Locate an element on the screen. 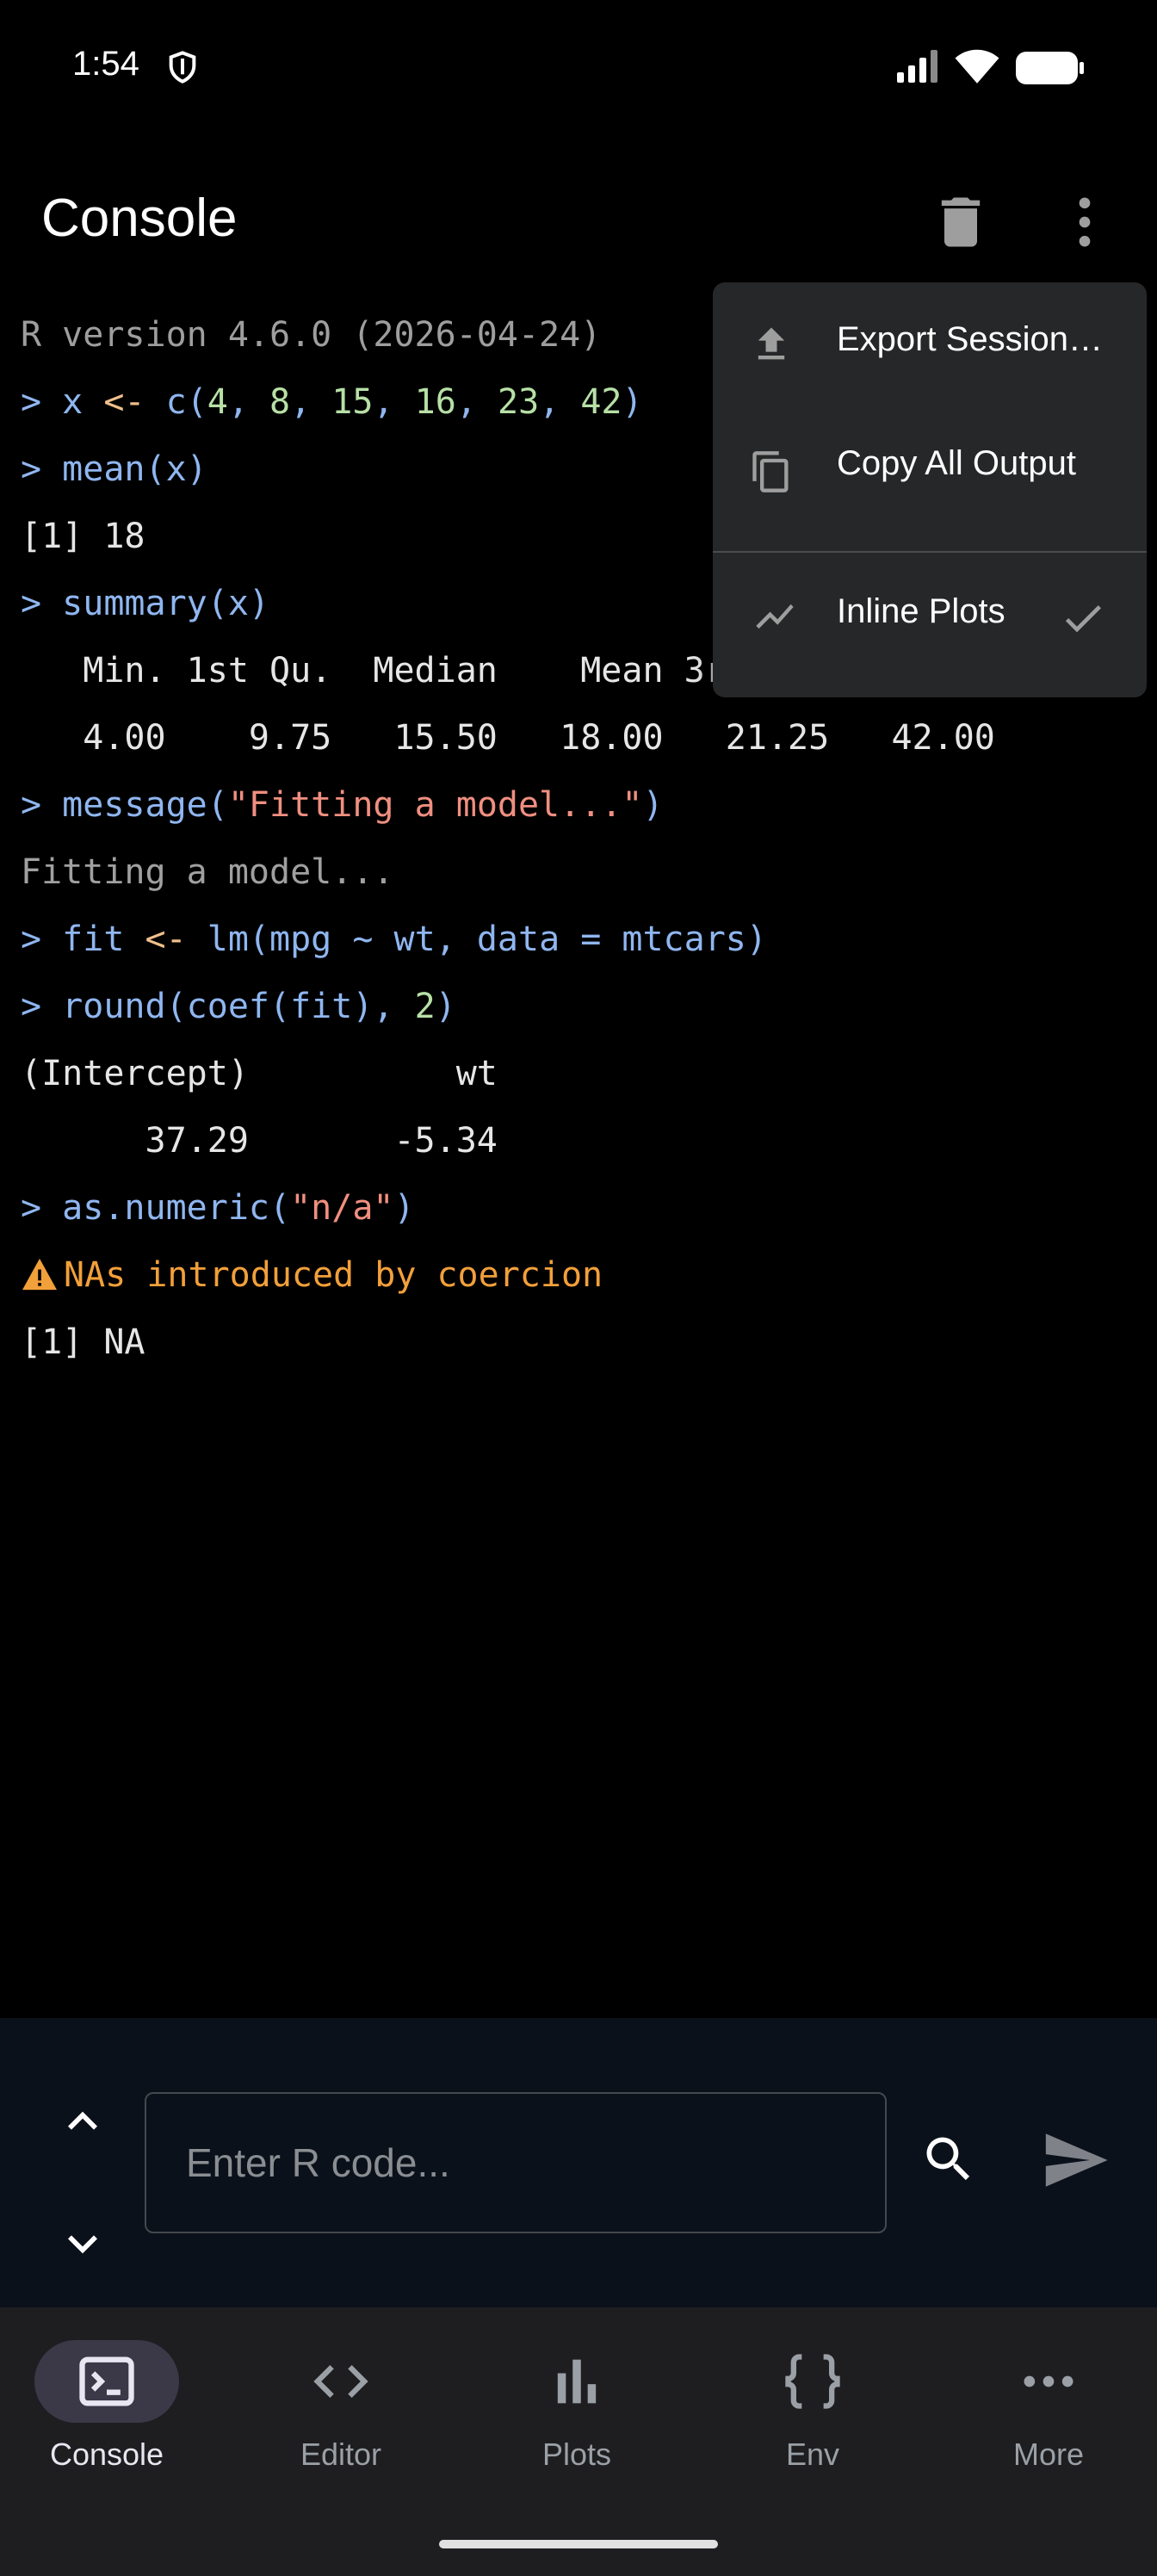 The height and width of the screenshot is (2576, 1157). console-line: 4.00 9.75 15.50 18.00 21.25 42.00 is located at coordinates (508, 738).